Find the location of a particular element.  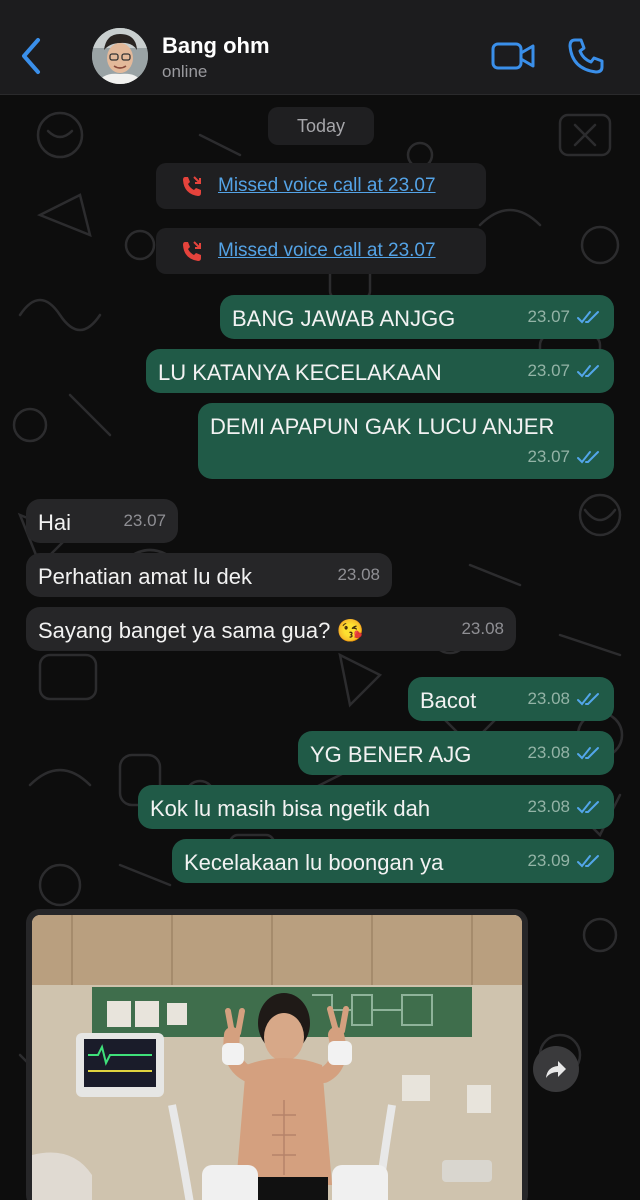

voice-call-button is located at coordinates (586, 56).